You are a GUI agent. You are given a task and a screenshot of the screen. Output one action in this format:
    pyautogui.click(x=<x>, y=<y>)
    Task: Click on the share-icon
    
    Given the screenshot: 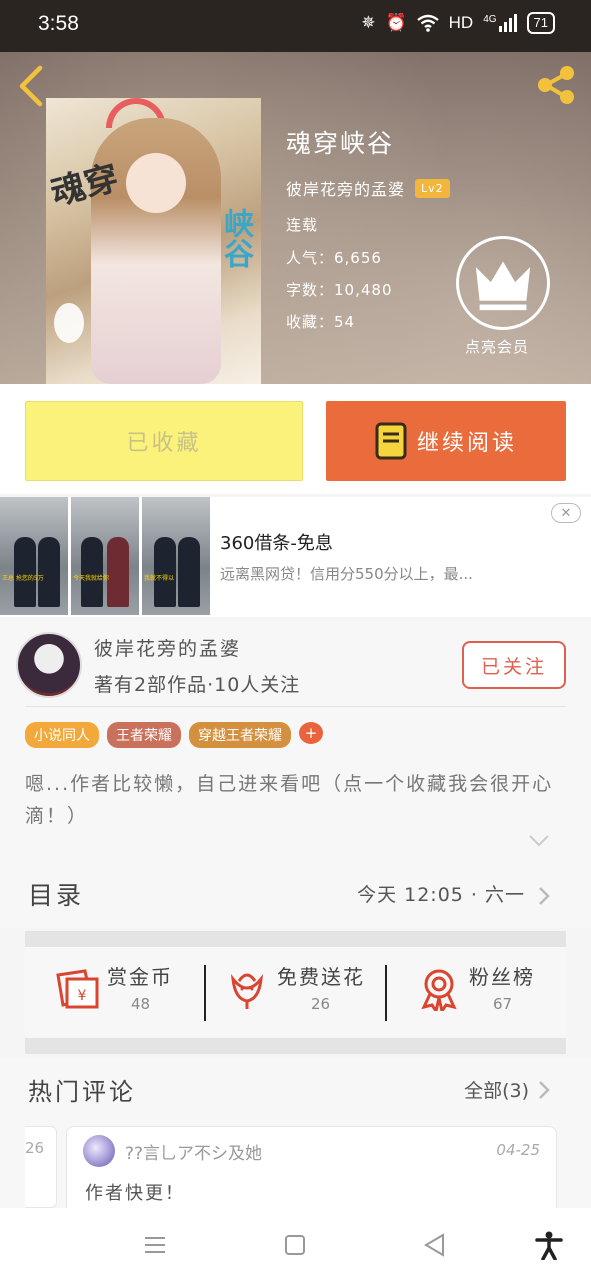 What is the action you would take?
    pyautogui.click(x=556, y=85)
    